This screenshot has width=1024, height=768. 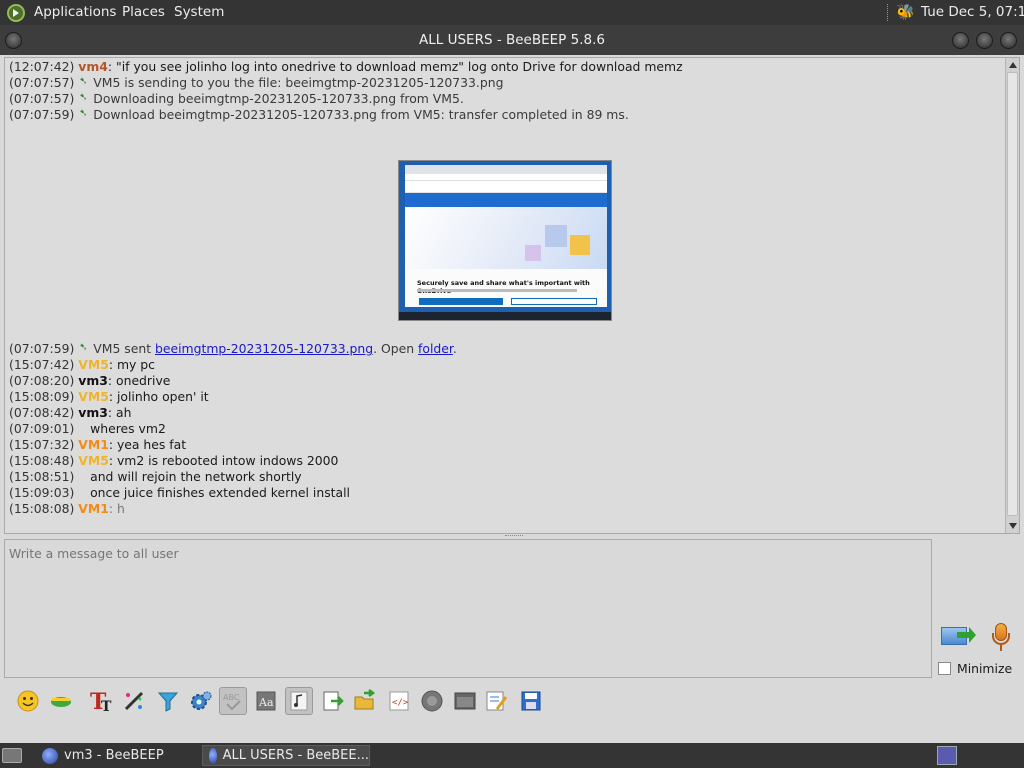 I want to click on emoticon-icon, so click(x=28, y=701).